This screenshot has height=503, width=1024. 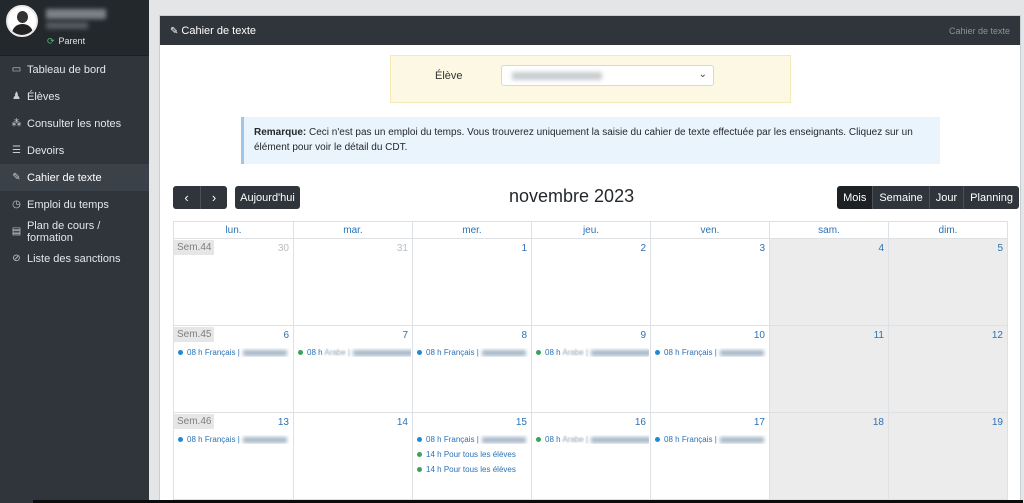 What do you see at coordinates (283, 248) in the screenshot?
I see `day-number: 30` at bounding box center [283, 248].